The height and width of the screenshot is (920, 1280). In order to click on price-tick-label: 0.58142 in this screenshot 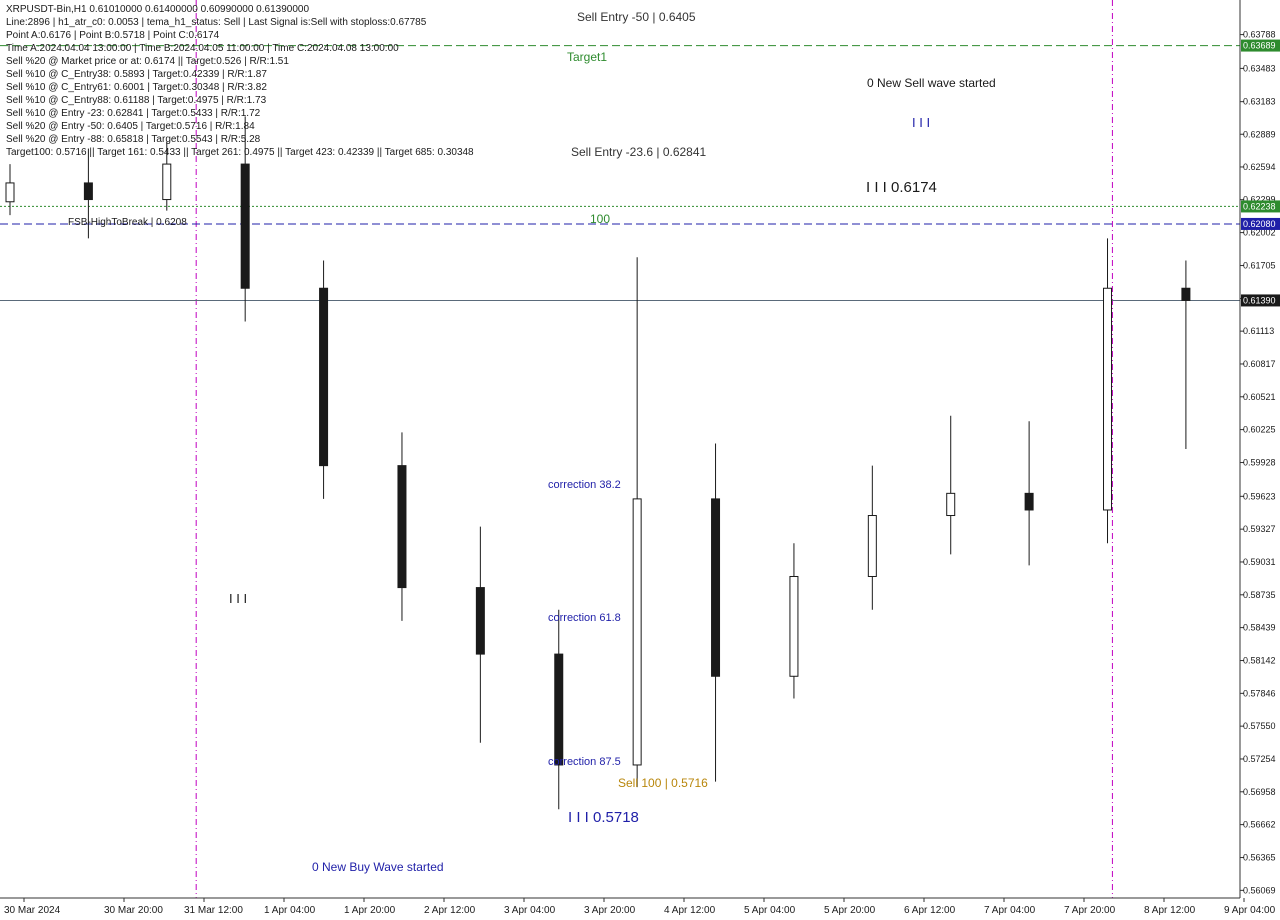, I will do `click(1259, 661)`.